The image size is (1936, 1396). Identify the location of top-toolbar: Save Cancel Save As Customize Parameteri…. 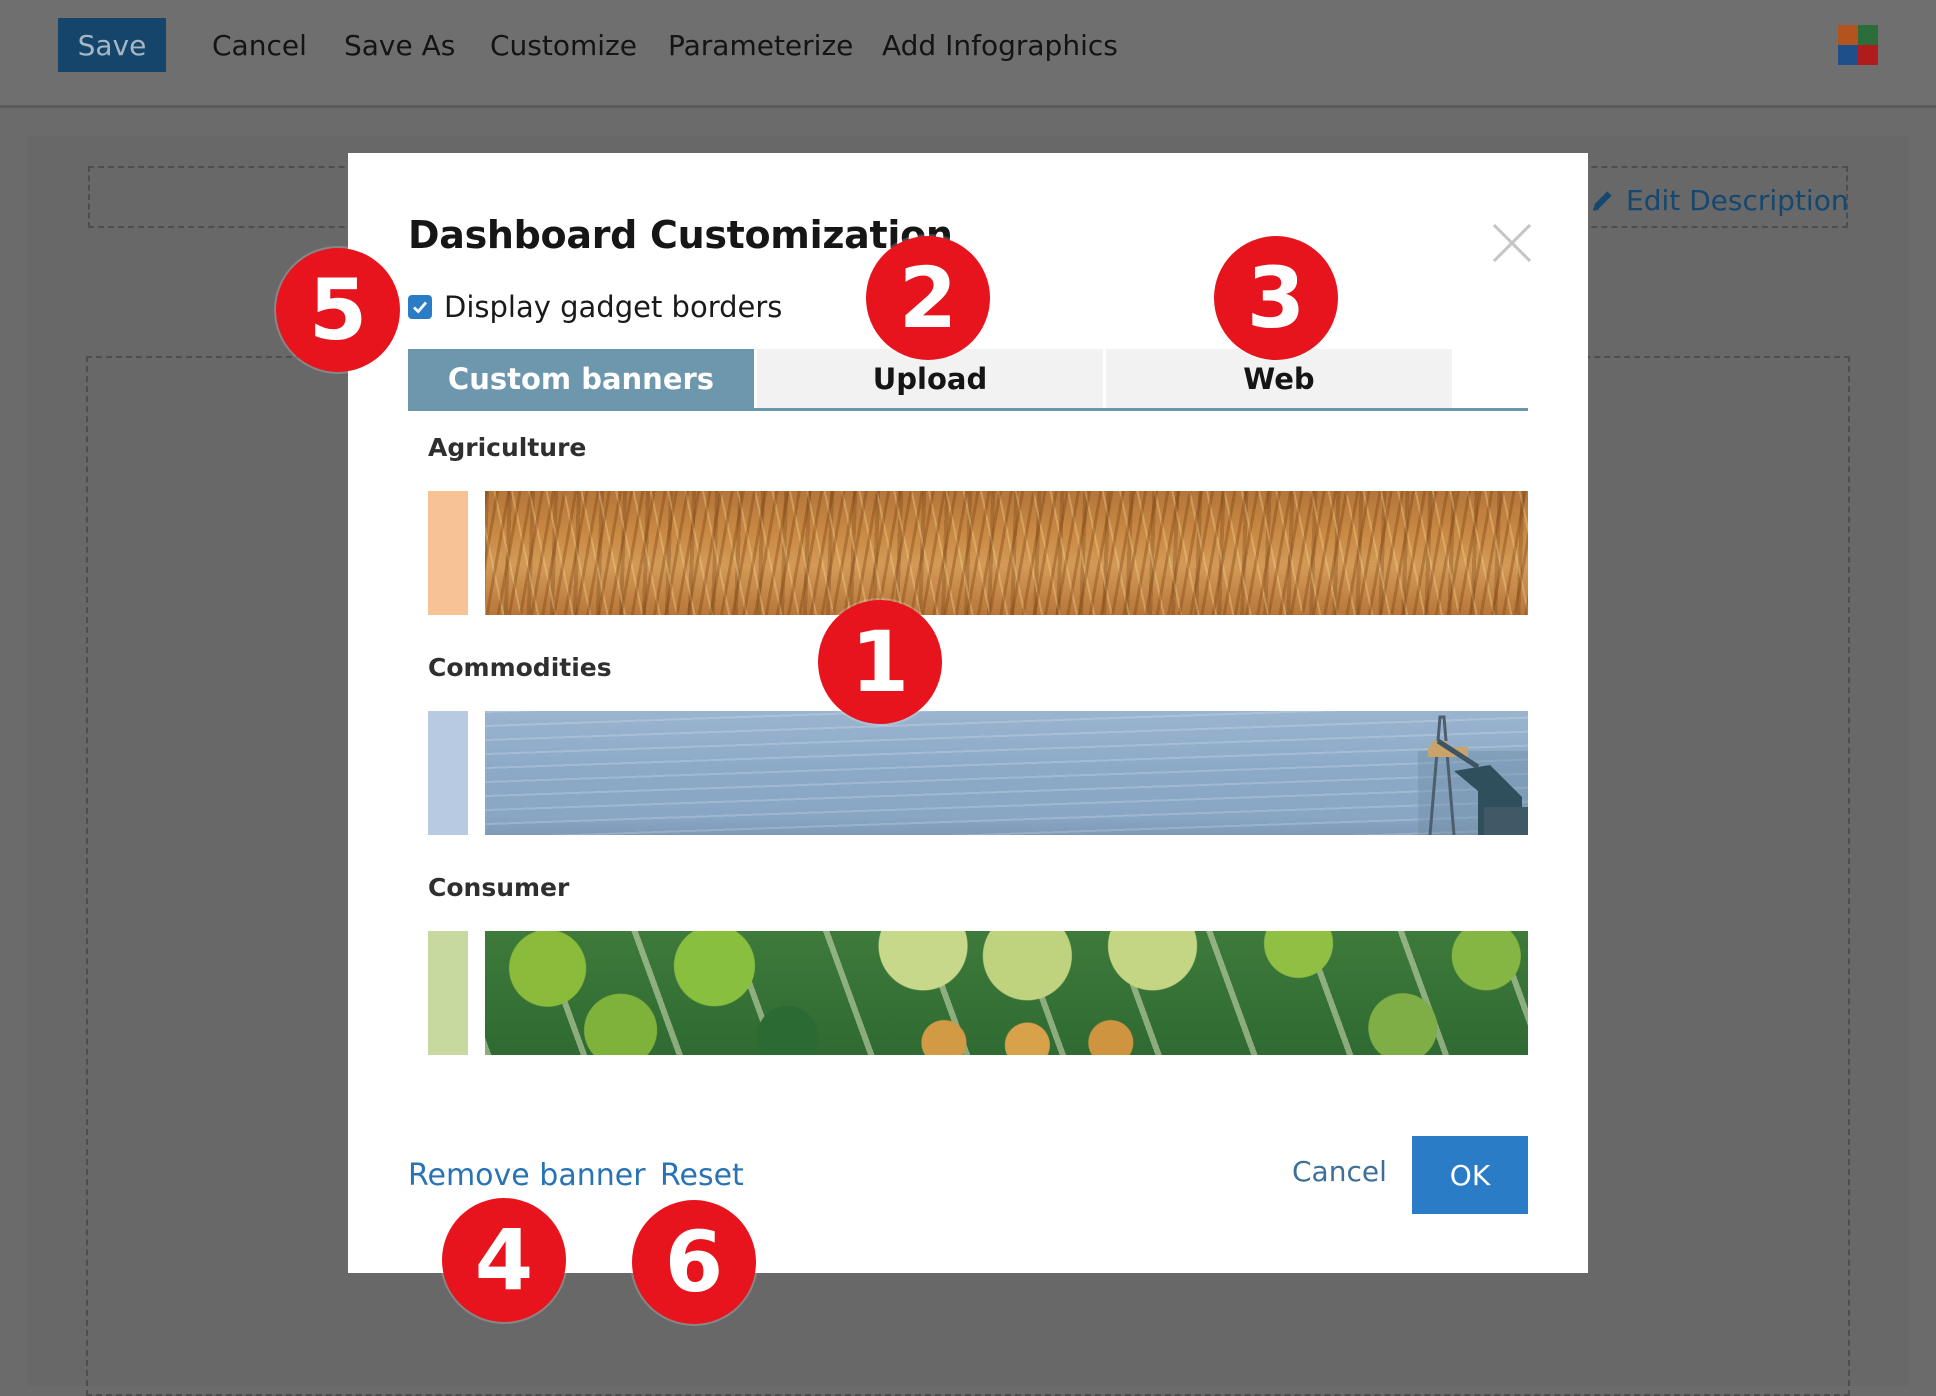
(968, 54).